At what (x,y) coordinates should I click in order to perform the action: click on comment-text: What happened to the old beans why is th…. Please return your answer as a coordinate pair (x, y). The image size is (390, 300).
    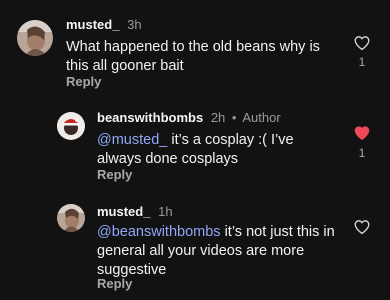
    Looking at the image, I should click on (202, 57).